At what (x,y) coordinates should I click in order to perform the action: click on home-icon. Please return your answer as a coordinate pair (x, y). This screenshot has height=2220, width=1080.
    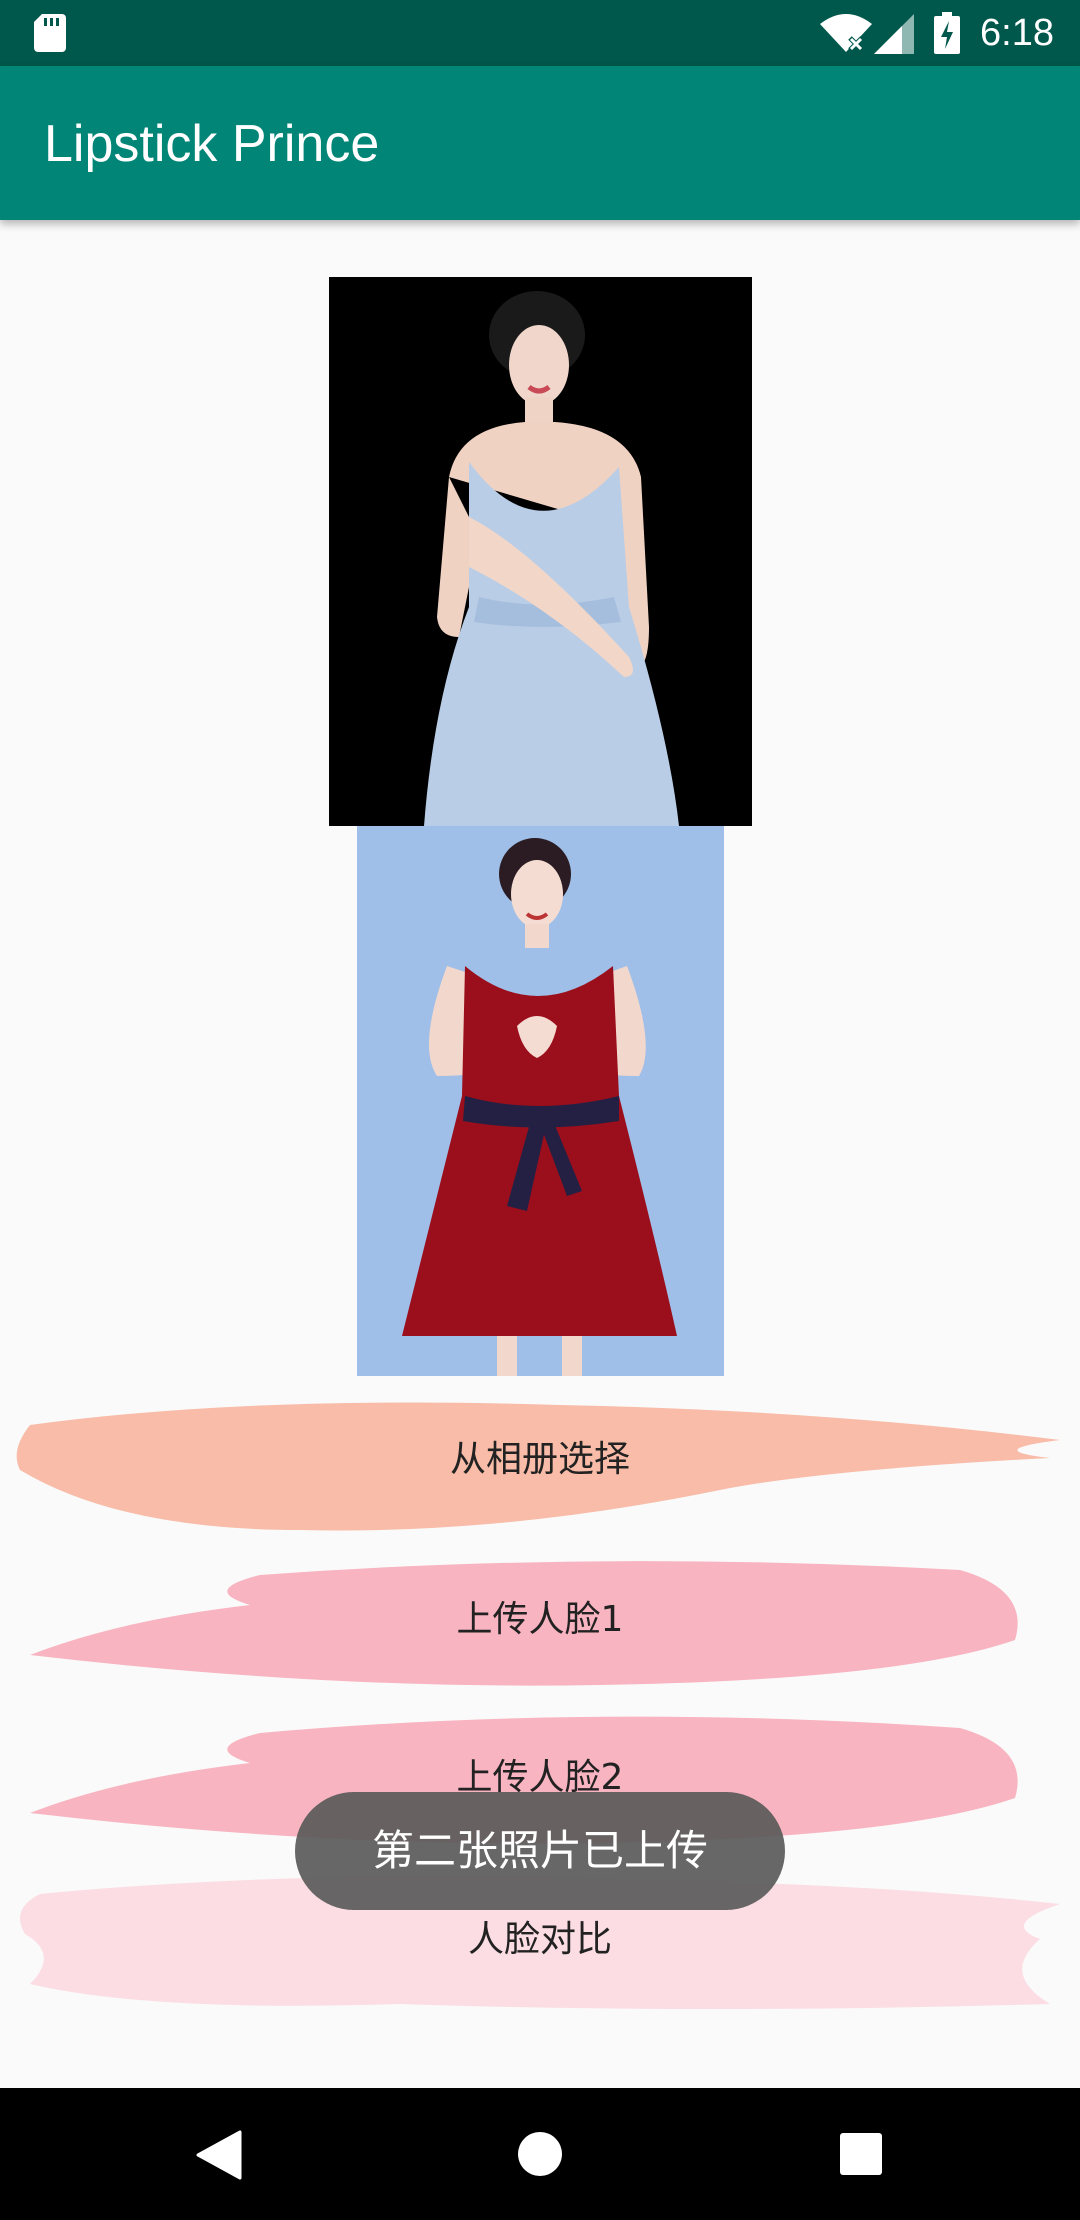
    Looking at the image, I should click on (540, 2154).